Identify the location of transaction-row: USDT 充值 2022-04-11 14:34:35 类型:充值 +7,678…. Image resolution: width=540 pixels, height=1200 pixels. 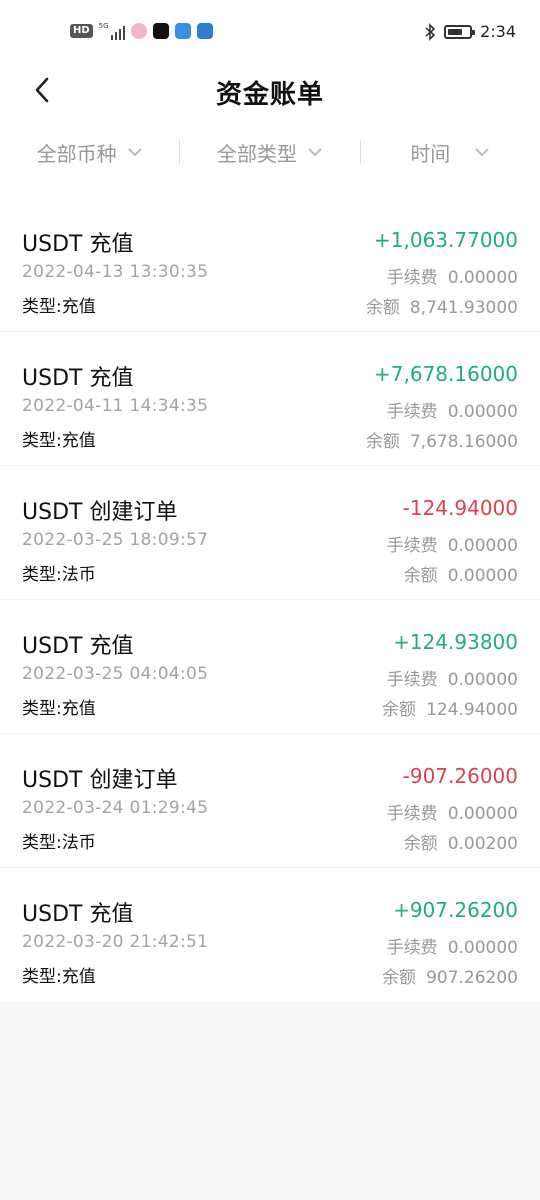
(270, 399).